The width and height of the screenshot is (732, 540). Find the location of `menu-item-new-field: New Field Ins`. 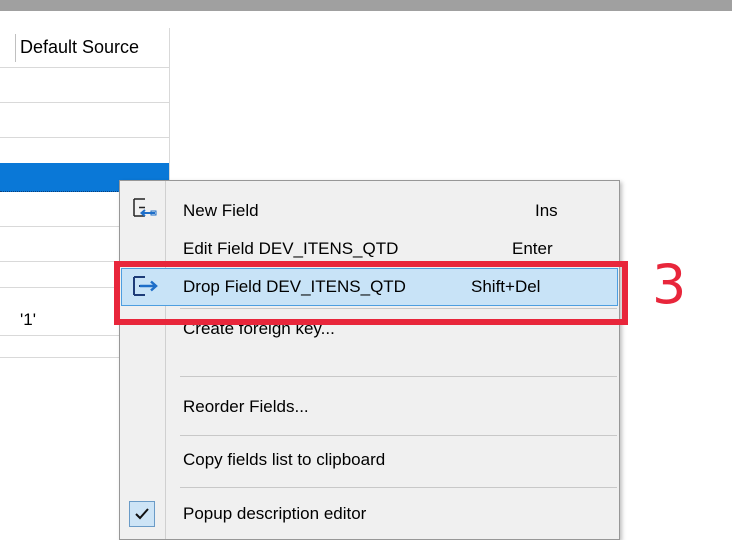

menu-item-new-field: New Field Ins is located at coordinates (369, 211).